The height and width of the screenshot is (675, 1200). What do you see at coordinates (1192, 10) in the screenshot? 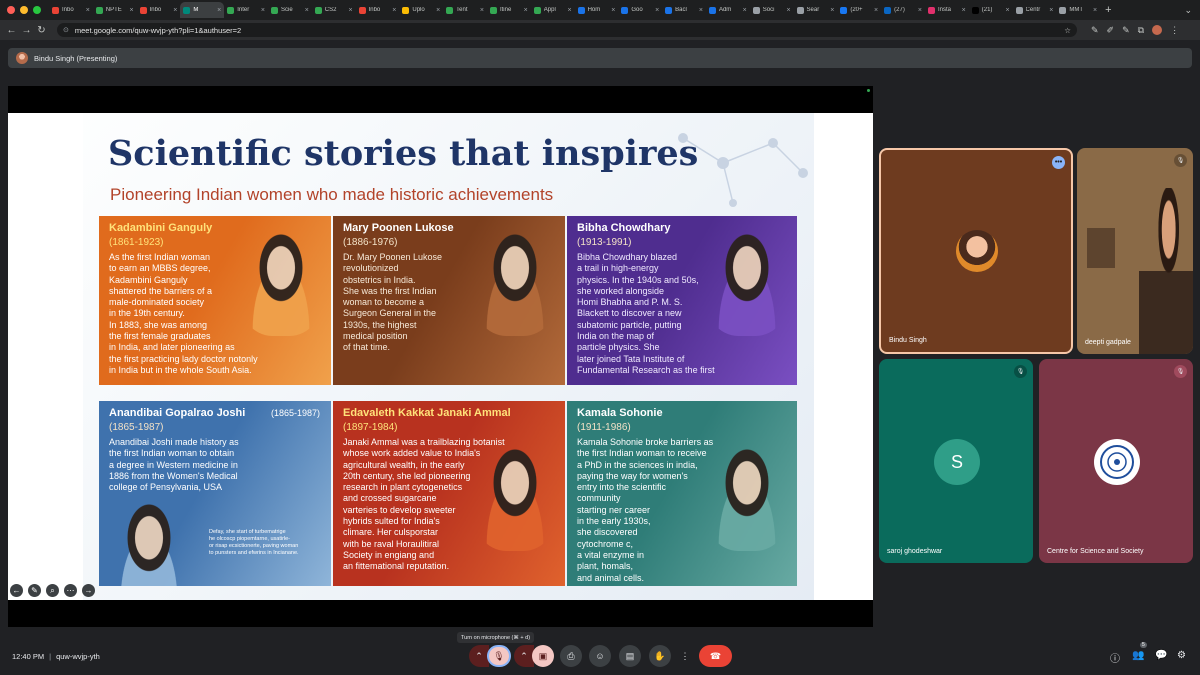
I see `tab-search-chevron-icon: ⌄` at bounding box center [1192, 10].